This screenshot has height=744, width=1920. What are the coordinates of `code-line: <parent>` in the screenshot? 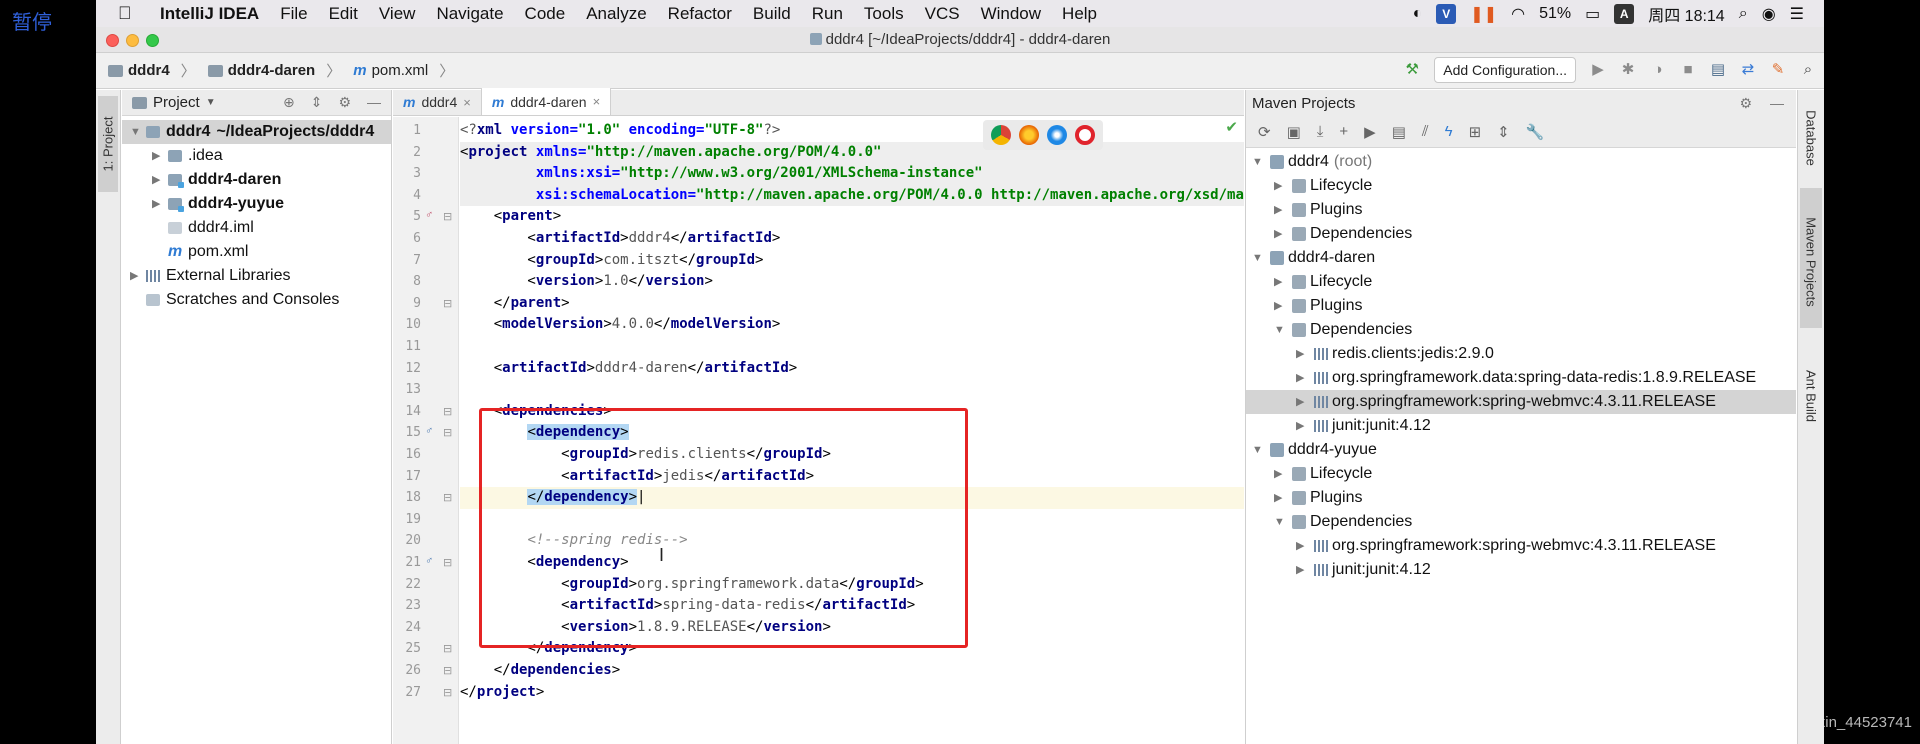 It's located at (852, 217).